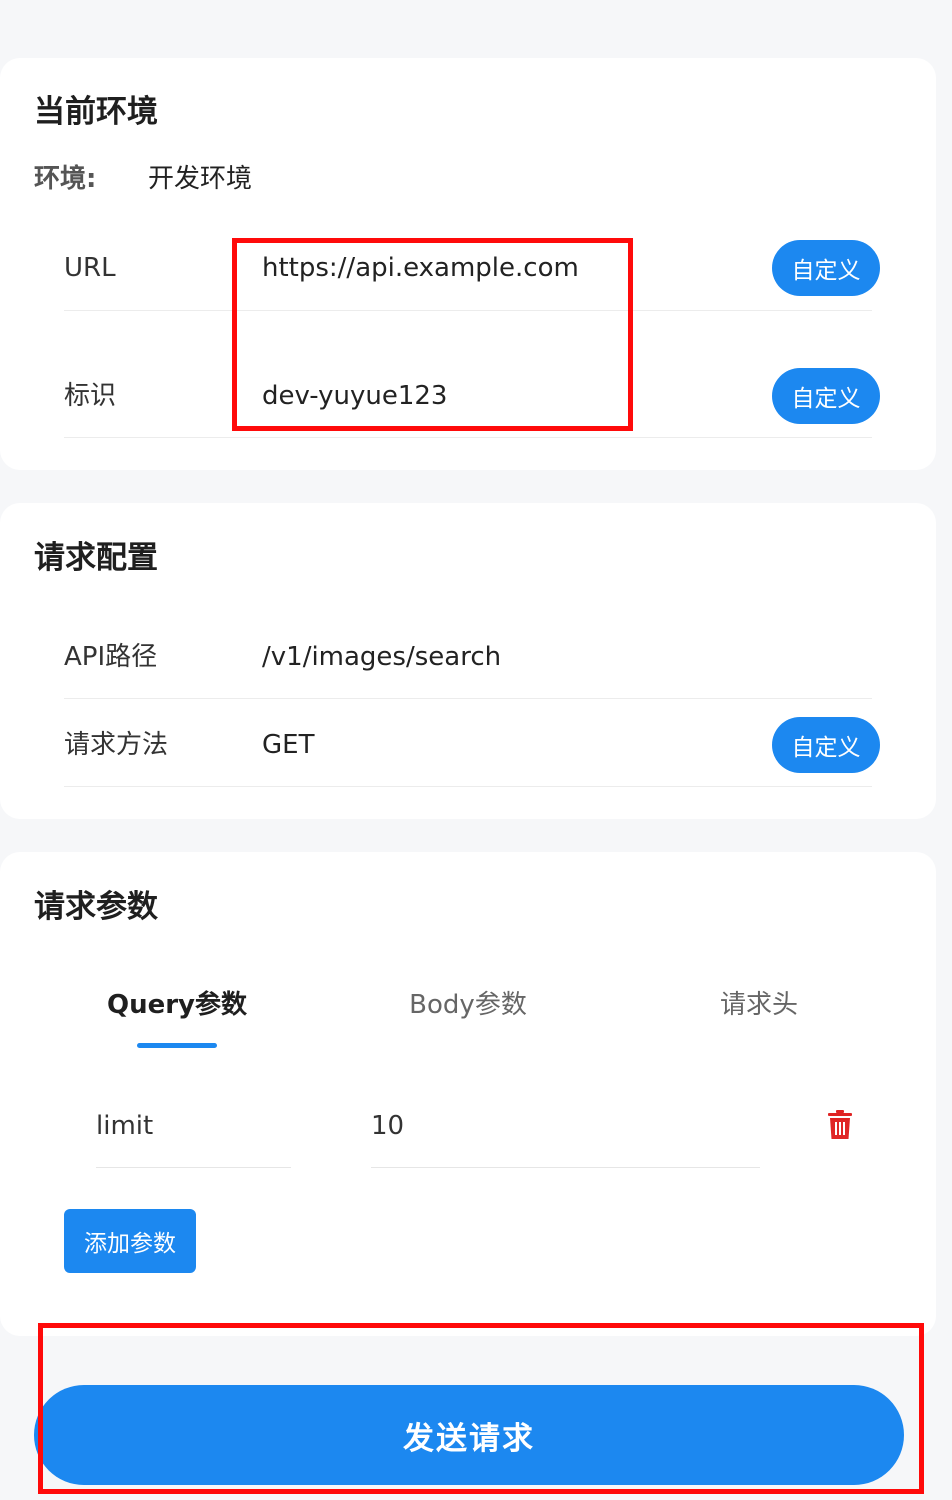 This screenshot has height=1500, width=952. I want to click on request-method-row-divider, so click(468, 786).